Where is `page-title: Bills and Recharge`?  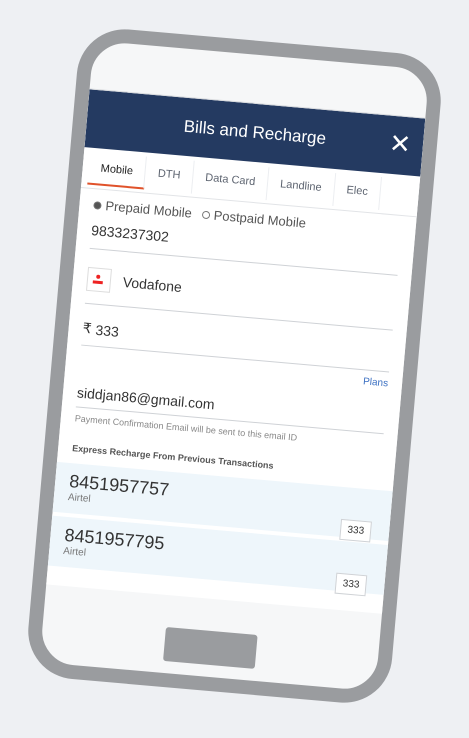
page-title: Bills and Recharge is located at coordinates (255, 132).